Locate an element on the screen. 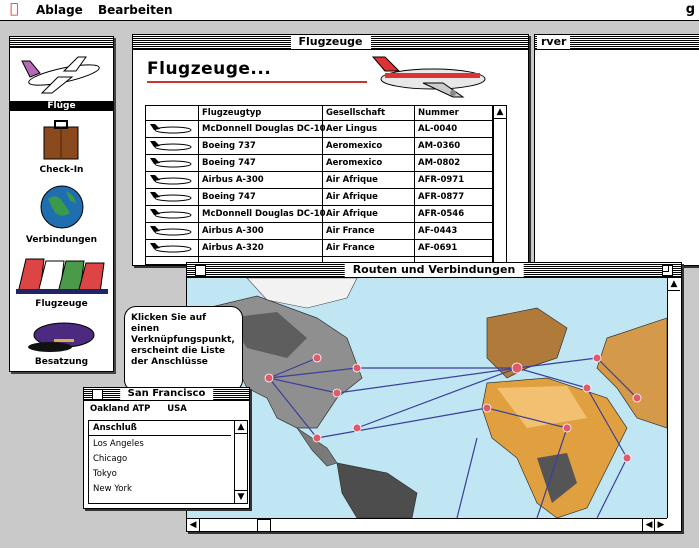 The height and width of the screenshot is (548, 699). tool-label: Besatzung is located at coordinates (61, 362).